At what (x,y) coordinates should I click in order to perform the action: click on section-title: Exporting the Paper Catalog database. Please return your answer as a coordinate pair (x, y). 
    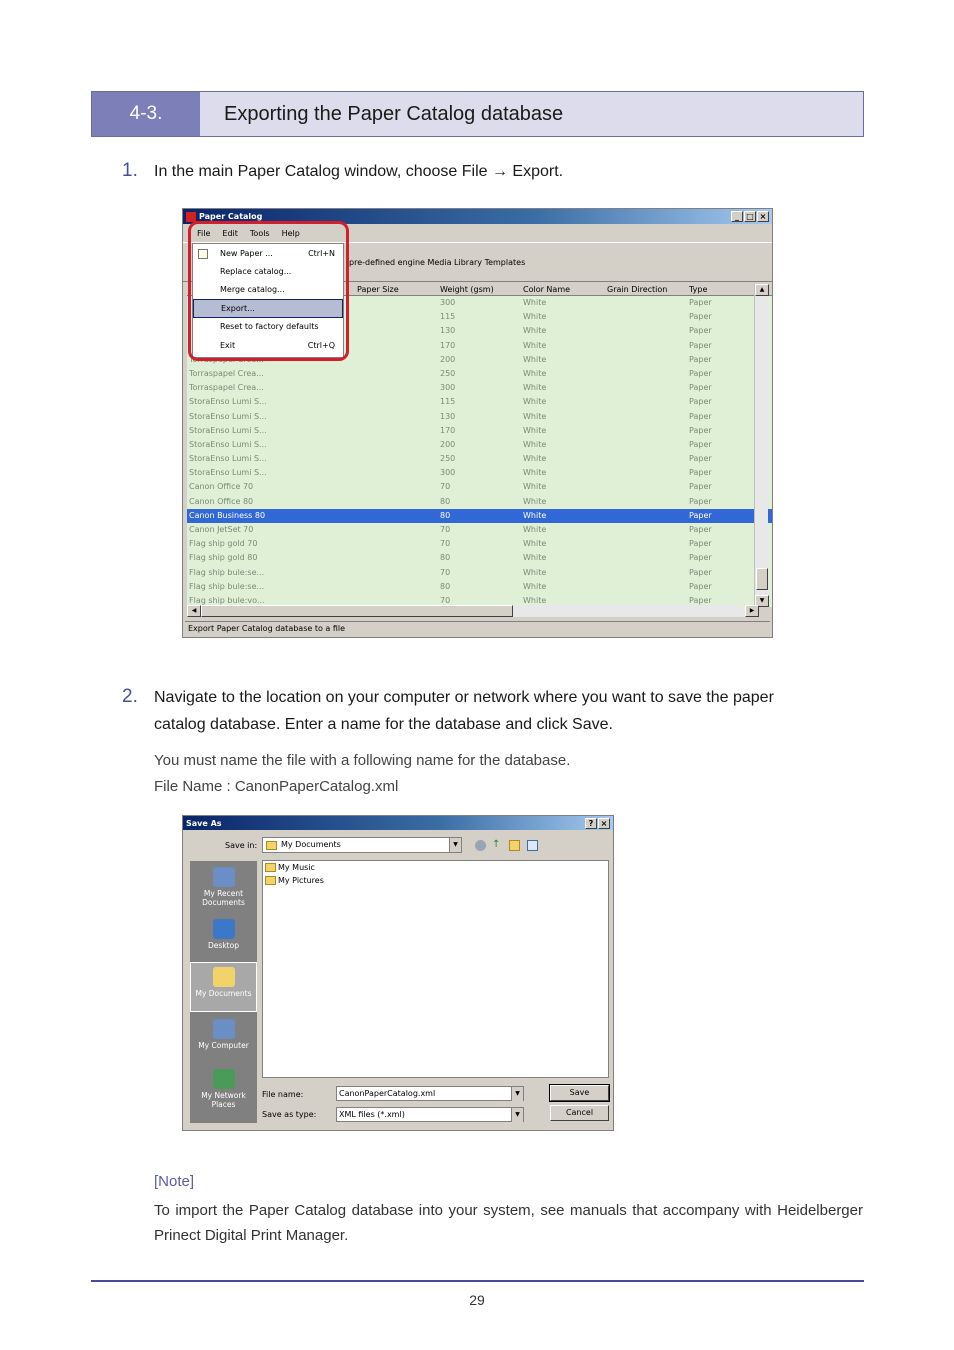
    Looking at the image, I should click on (531, 114).